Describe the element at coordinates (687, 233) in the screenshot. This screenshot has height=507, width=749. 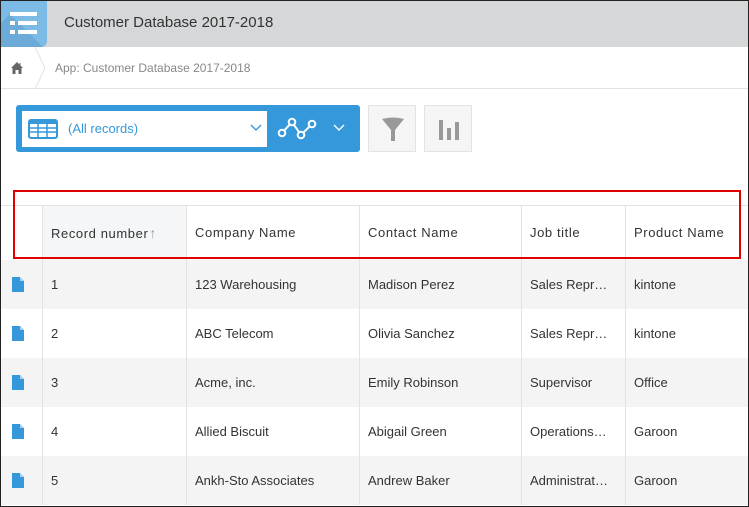
I see `column-header-product-name: Product Name` at that location.